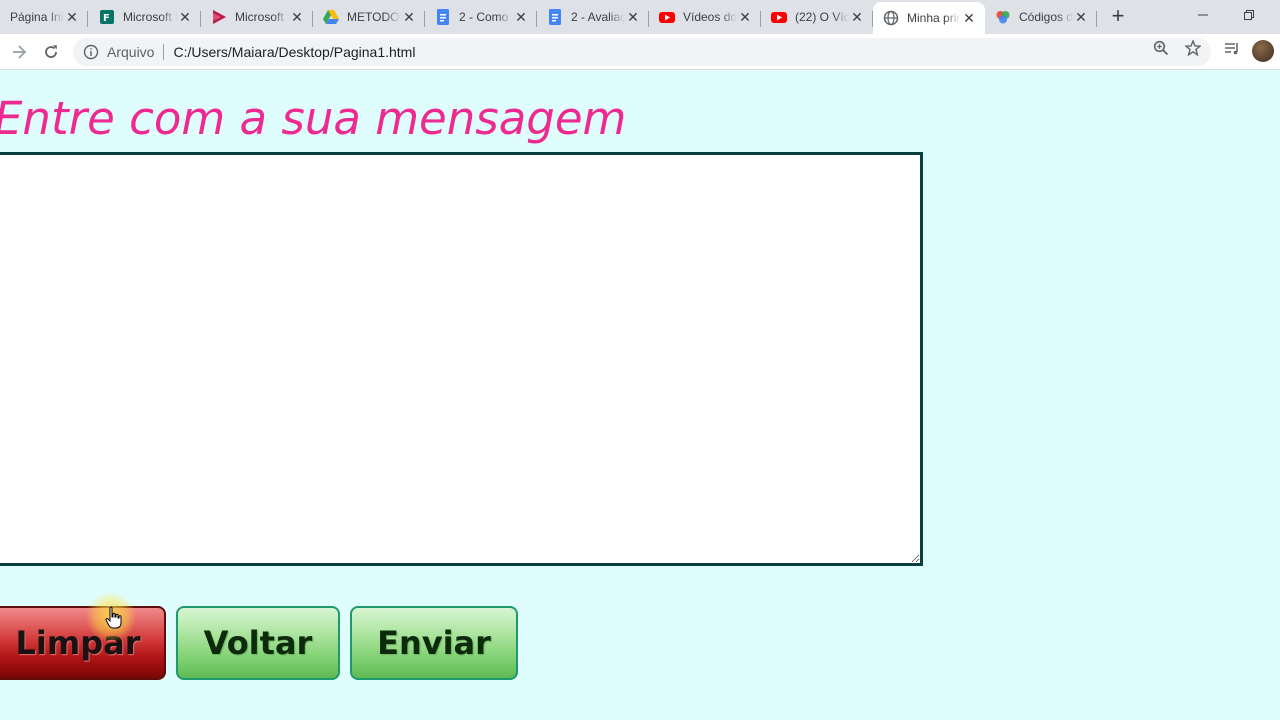 This screenshot has height=720, width=1280. What do you see at coordinates (484, 17) in the screenshot?
I see `tab-title: 2 - Como` at bounding box center [484, 17].